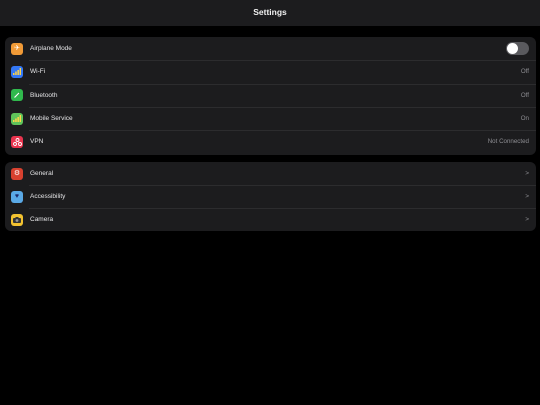  What do you see at coordinates (17, 71) in the screenshot?
I see `wifi-icon` at bounding box center [17, 71].